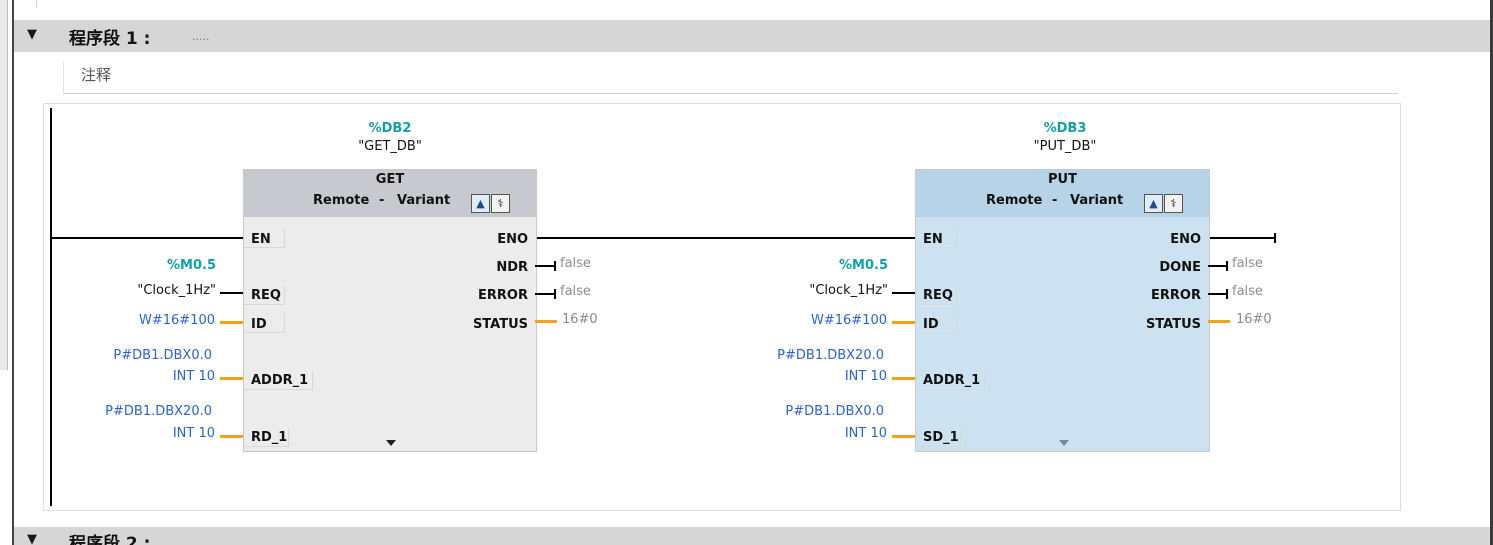 The height and width of the screenshot is (545, 1493). Describe the element at coordinates (390, 179) in the screenshot. I see `get-block-type: GET` at that location.